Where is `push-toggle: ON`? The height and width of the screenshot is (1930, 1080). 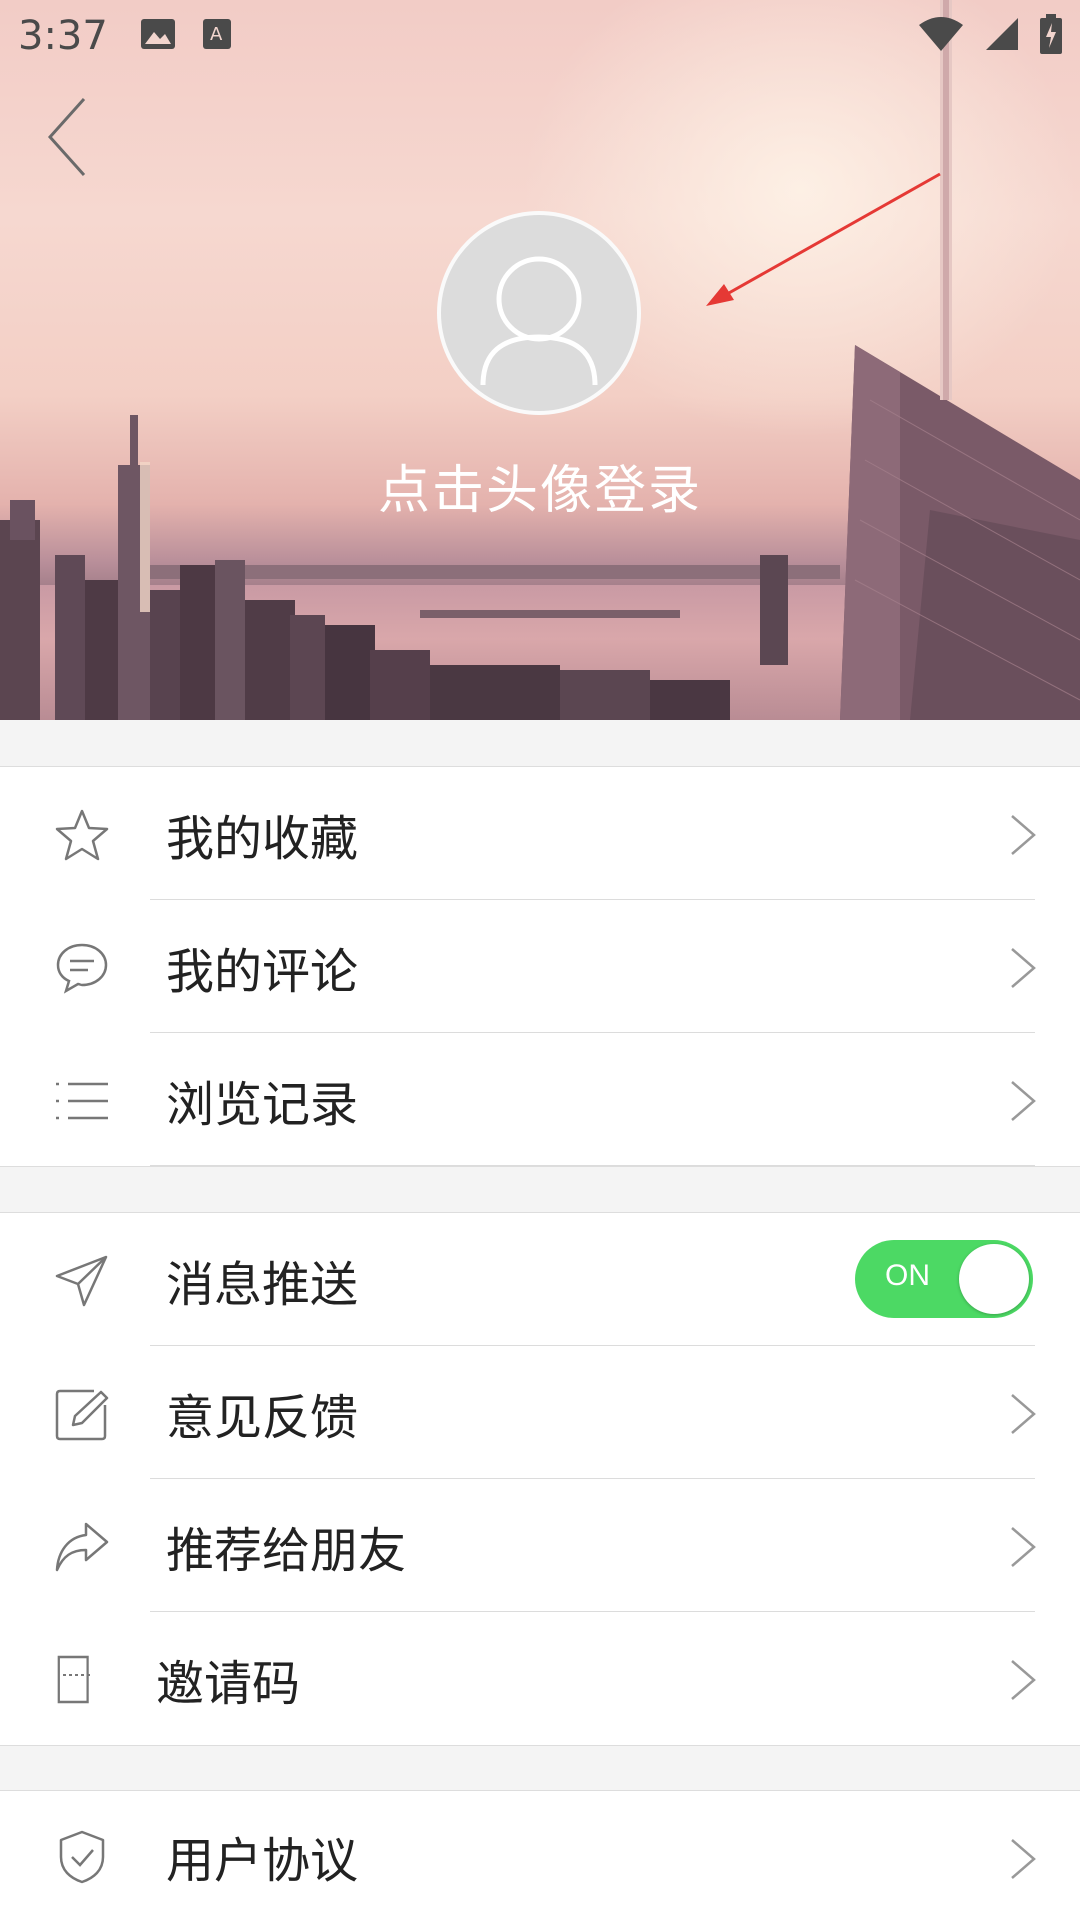 push-toggle: ON is located at coordinates (944, 1279).